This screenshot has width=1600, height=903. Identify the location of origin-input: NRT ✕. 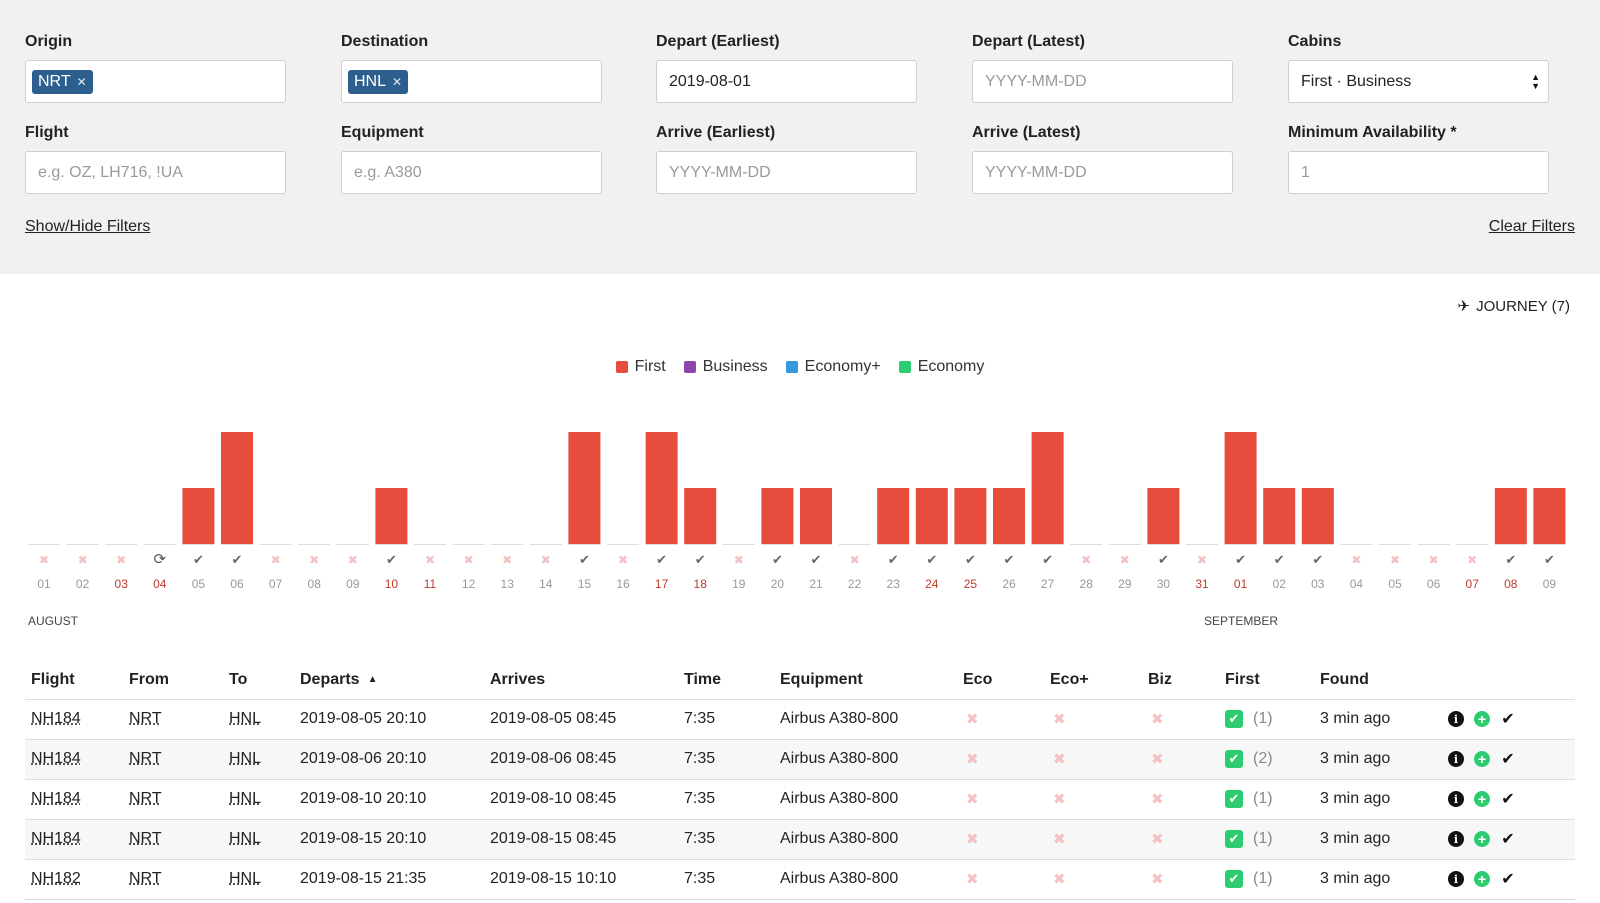
(155, 81).